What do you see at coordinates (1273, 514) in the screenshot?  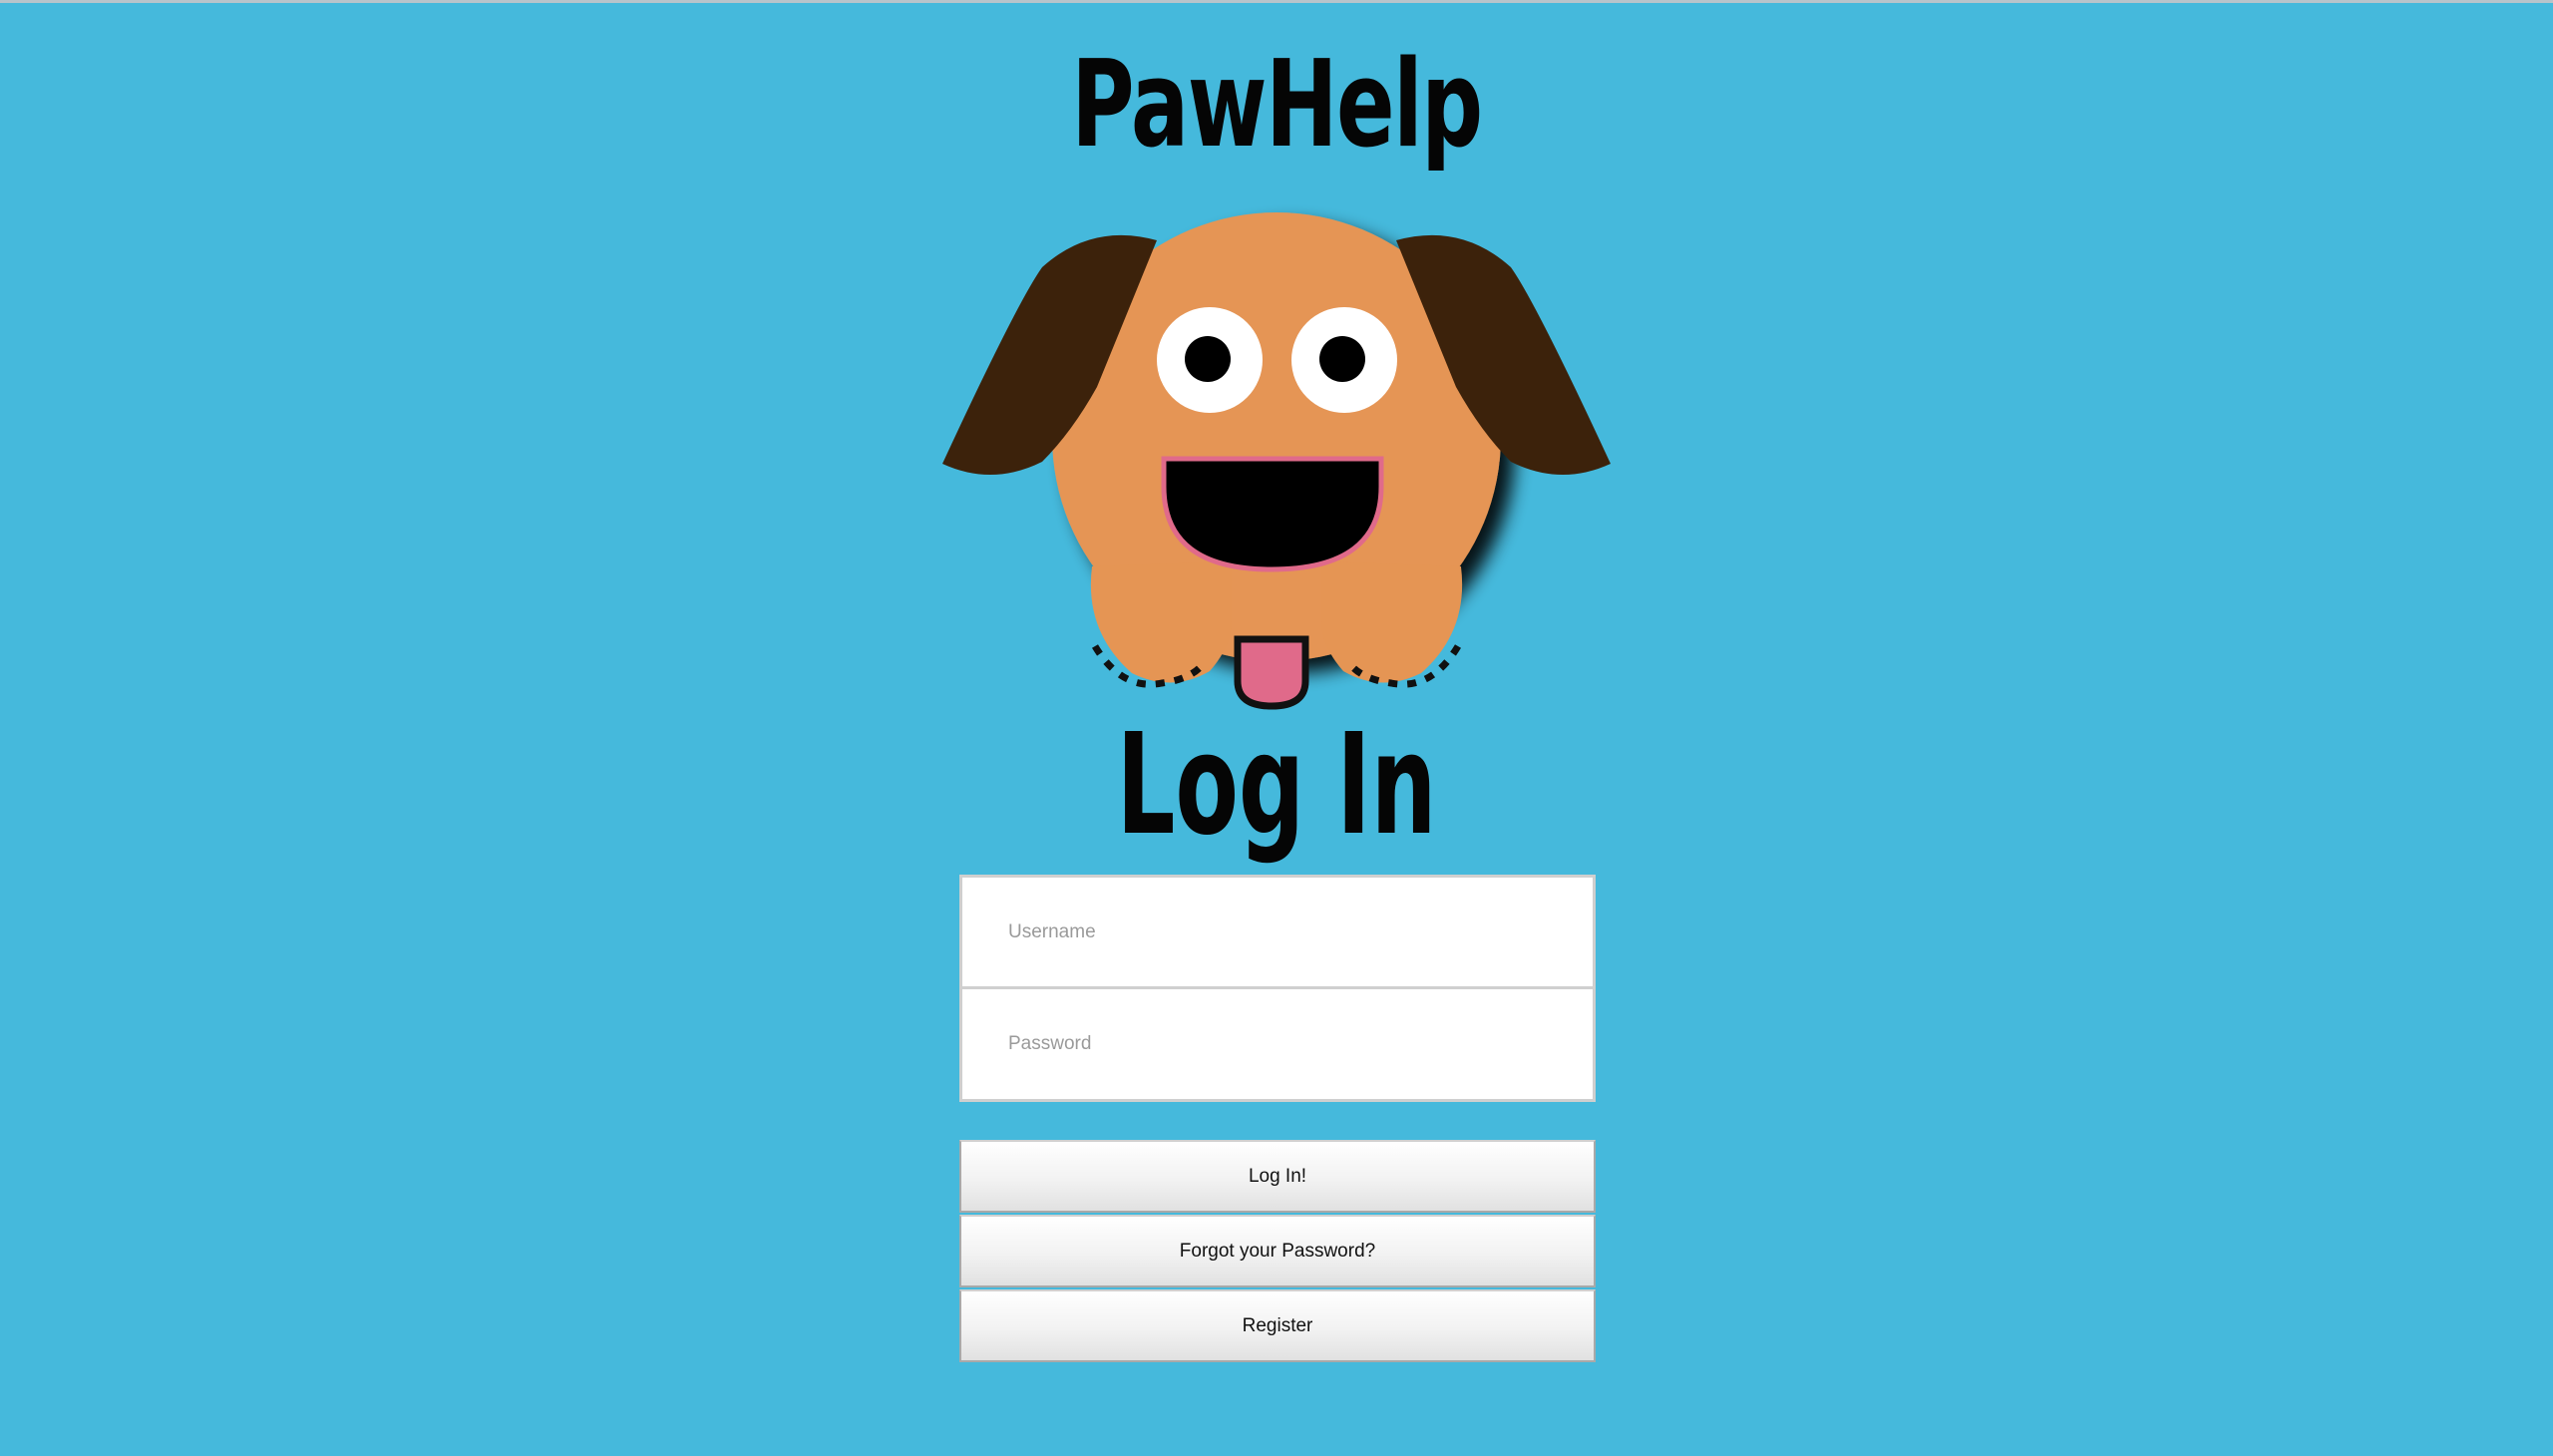 I see `dog-mouth` at bounding box center [1273, 514].